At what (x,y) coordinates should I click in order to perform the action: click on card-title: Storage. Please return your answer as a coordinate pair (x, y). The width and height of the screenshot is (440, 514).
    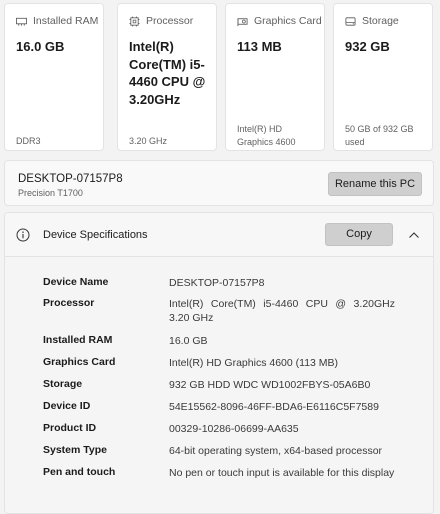
    Looking at the image, I should click on (380, 21).